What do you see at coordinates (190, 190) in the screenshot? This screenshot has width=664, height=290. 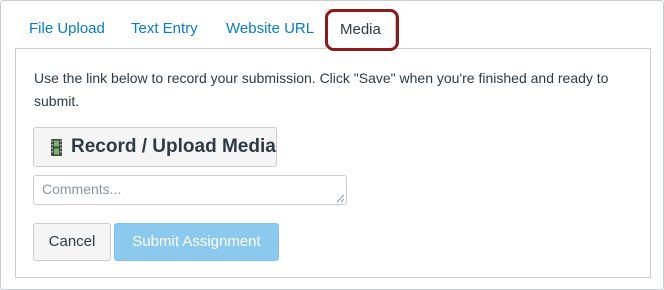 I see `comments-field` at bounding box center [190, 190].